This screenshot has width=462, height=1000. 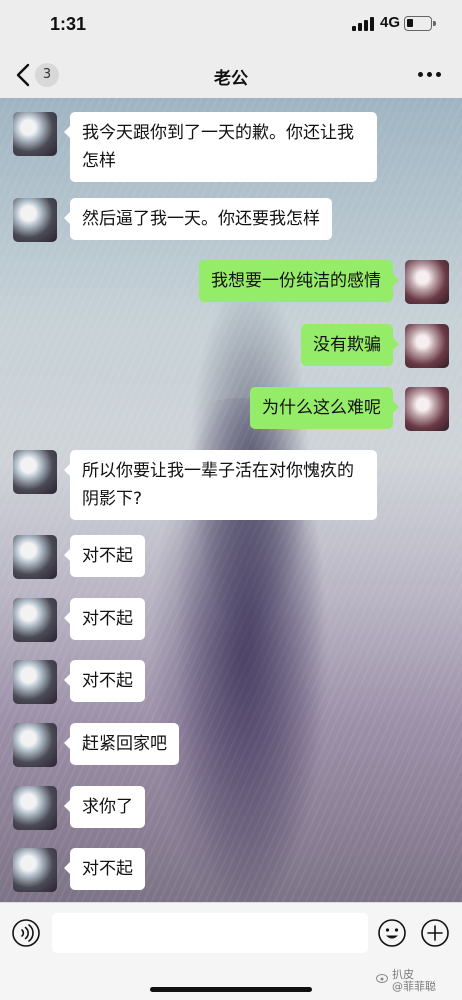 What do you see at coordinates (210, 933) in the screenshot?
I see `message-input` at bounding box center [210, 933].